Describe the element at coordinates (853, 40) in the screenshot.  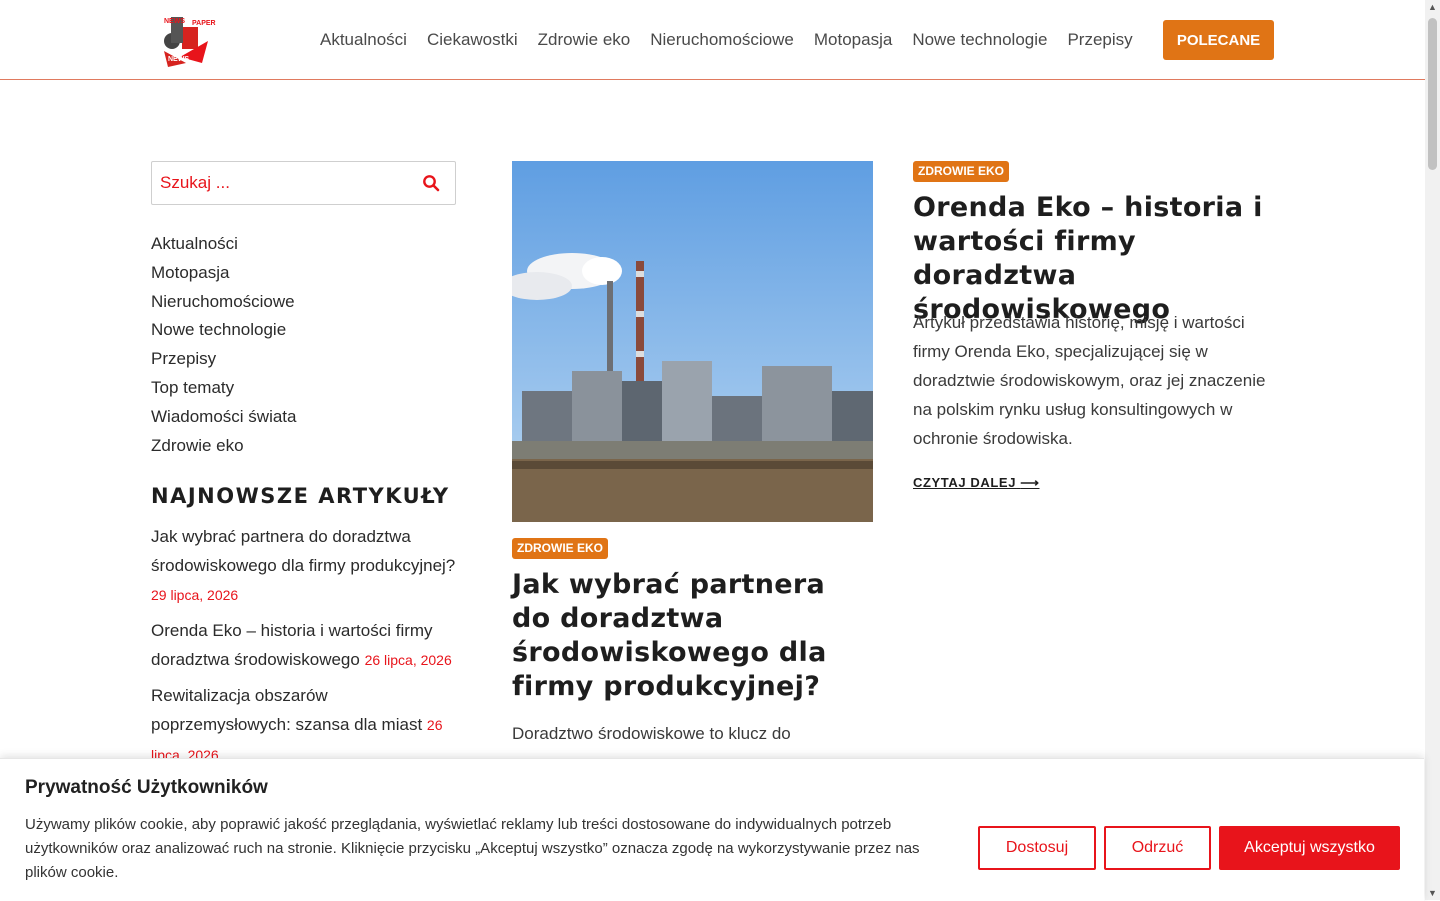
I see `nav-item-motopasja: Motopasja` at that location.